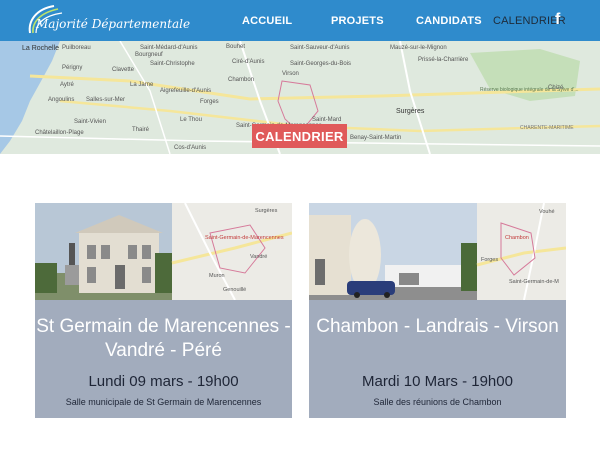 The image size is (600, 450). I want to click on map-label: Bourgneuf, so click(149, 55).